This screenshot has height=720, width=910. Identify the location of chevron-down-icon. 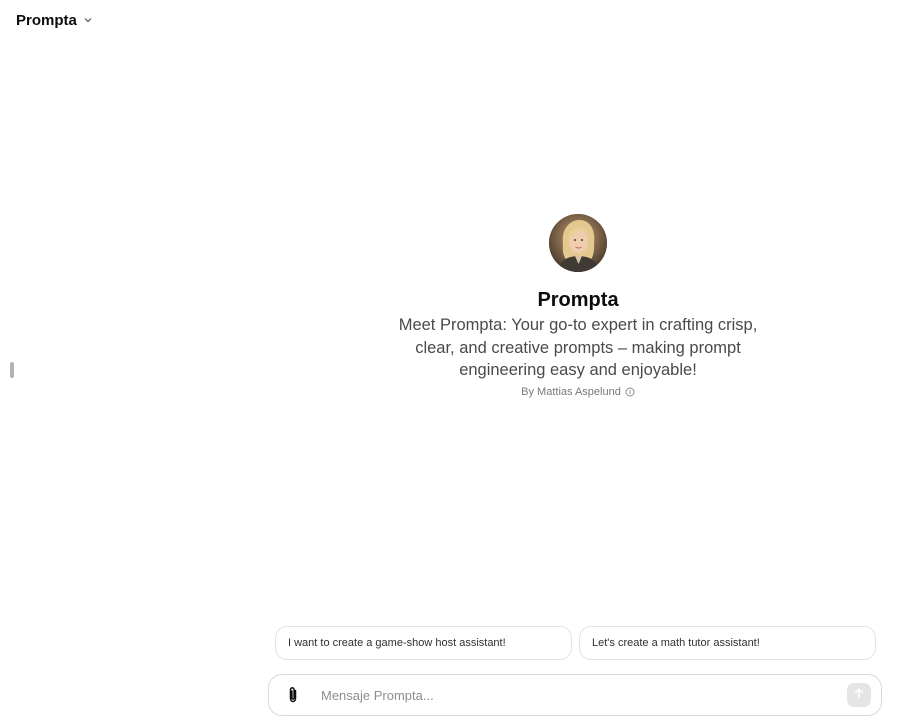
(88, 20).